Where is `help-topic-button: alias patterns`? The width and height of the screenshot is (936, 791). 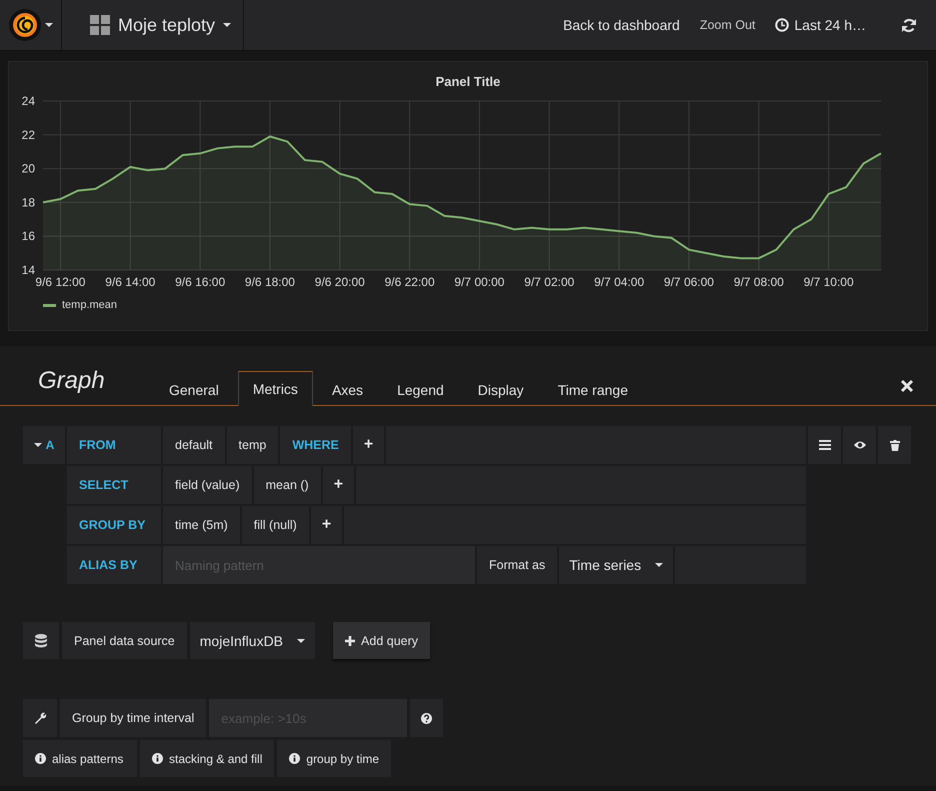 help-topic-button: alias patterns is located at coordinates (80, 758).